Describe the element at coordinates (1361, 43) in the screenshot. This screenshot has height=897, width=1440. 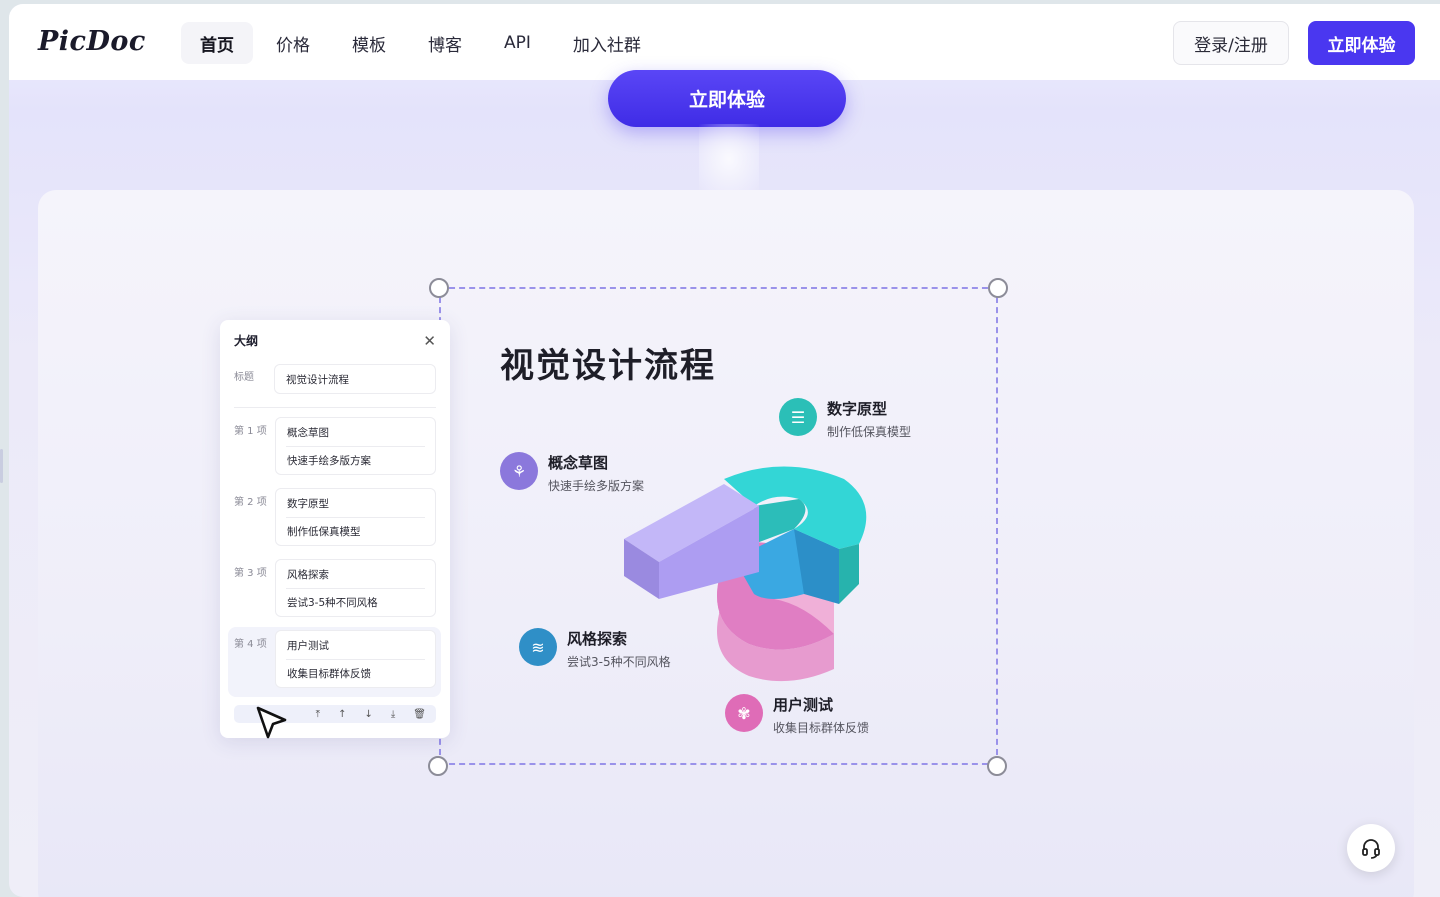
I see `try-now-button: 立即体验` at that location.